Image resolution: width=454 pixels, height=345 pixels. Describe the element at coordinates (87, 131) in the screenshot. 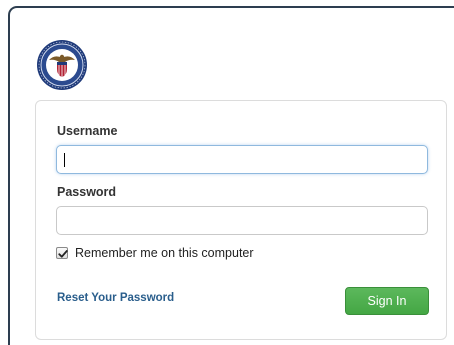

I see `username-label: Username` at that location.